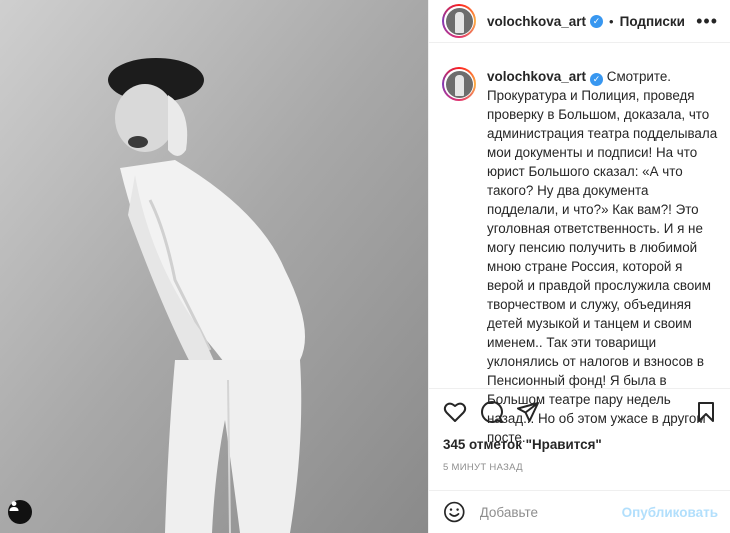 The width and height of the screenshot is (730, 533). I want to click on smiley-icon, so click(454, 512).